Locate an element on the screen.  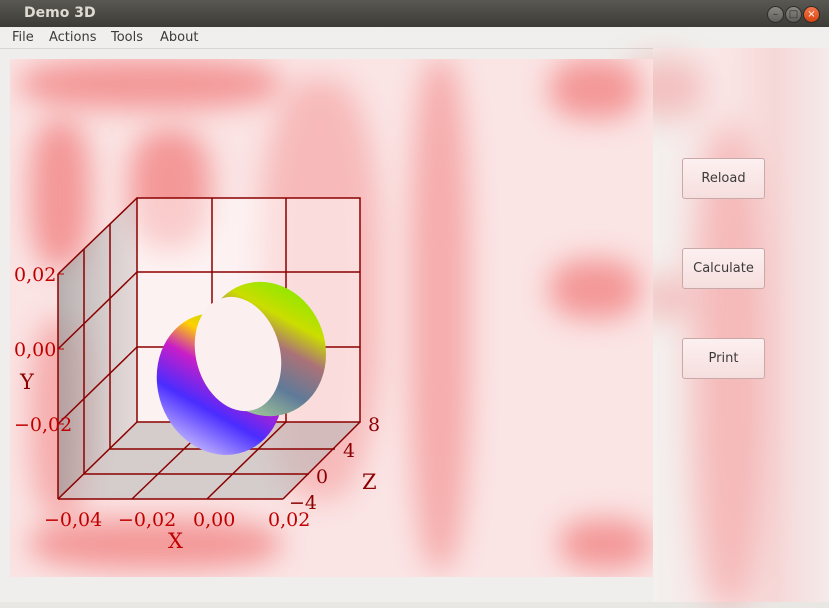
x-axis-label: X is located at coordinates (175, 541).